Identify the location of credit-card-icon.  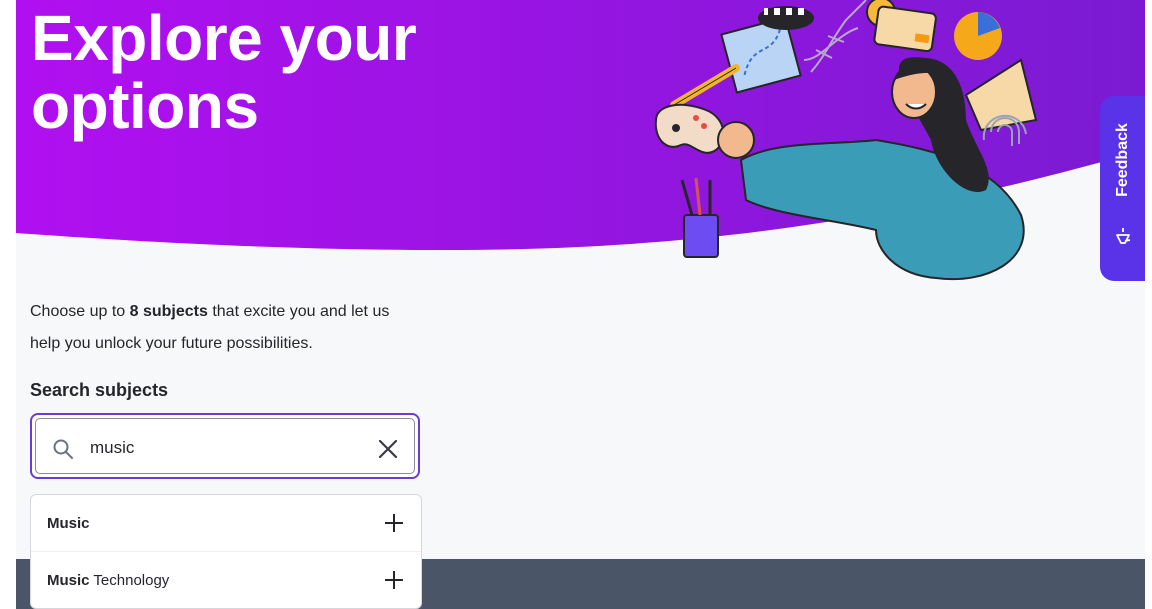
(901, 26).